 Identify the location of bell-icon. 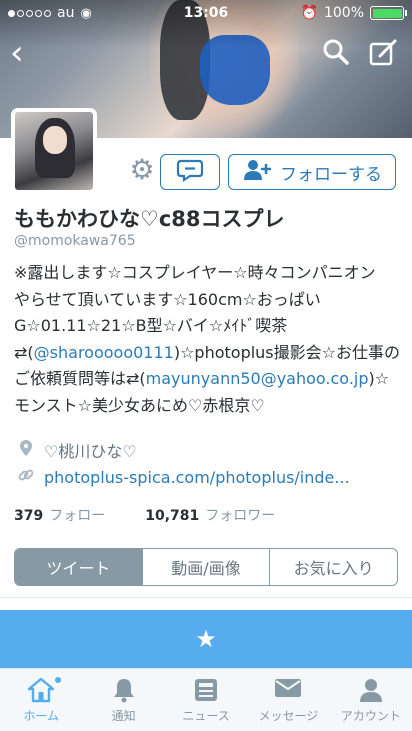
(124, 690).